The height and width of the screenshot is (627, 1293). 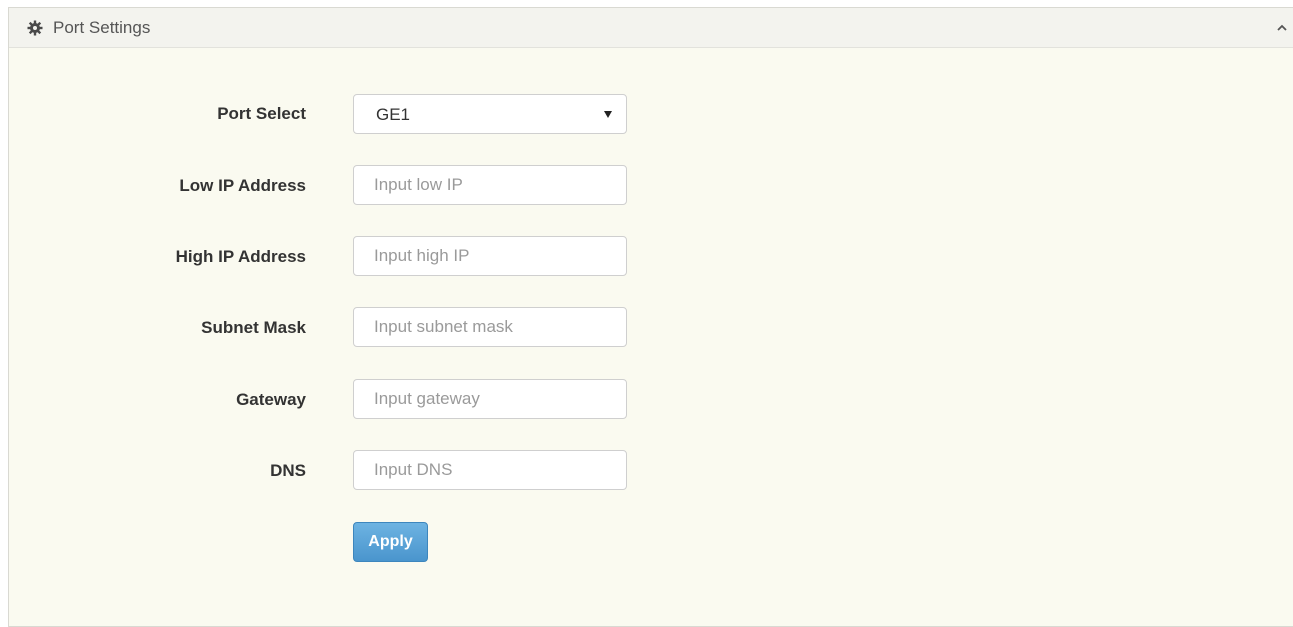 What do you see at coordinates (288, 470) in the screenshot?
I see `dns-label: DNS` at bounding box center [288, 470].